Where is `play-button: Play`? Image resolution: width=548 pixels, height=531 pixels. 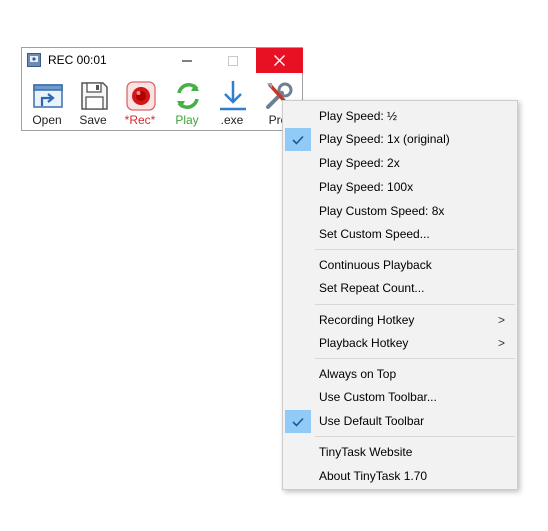
play-button: Play is located at coordinates (187, 103).